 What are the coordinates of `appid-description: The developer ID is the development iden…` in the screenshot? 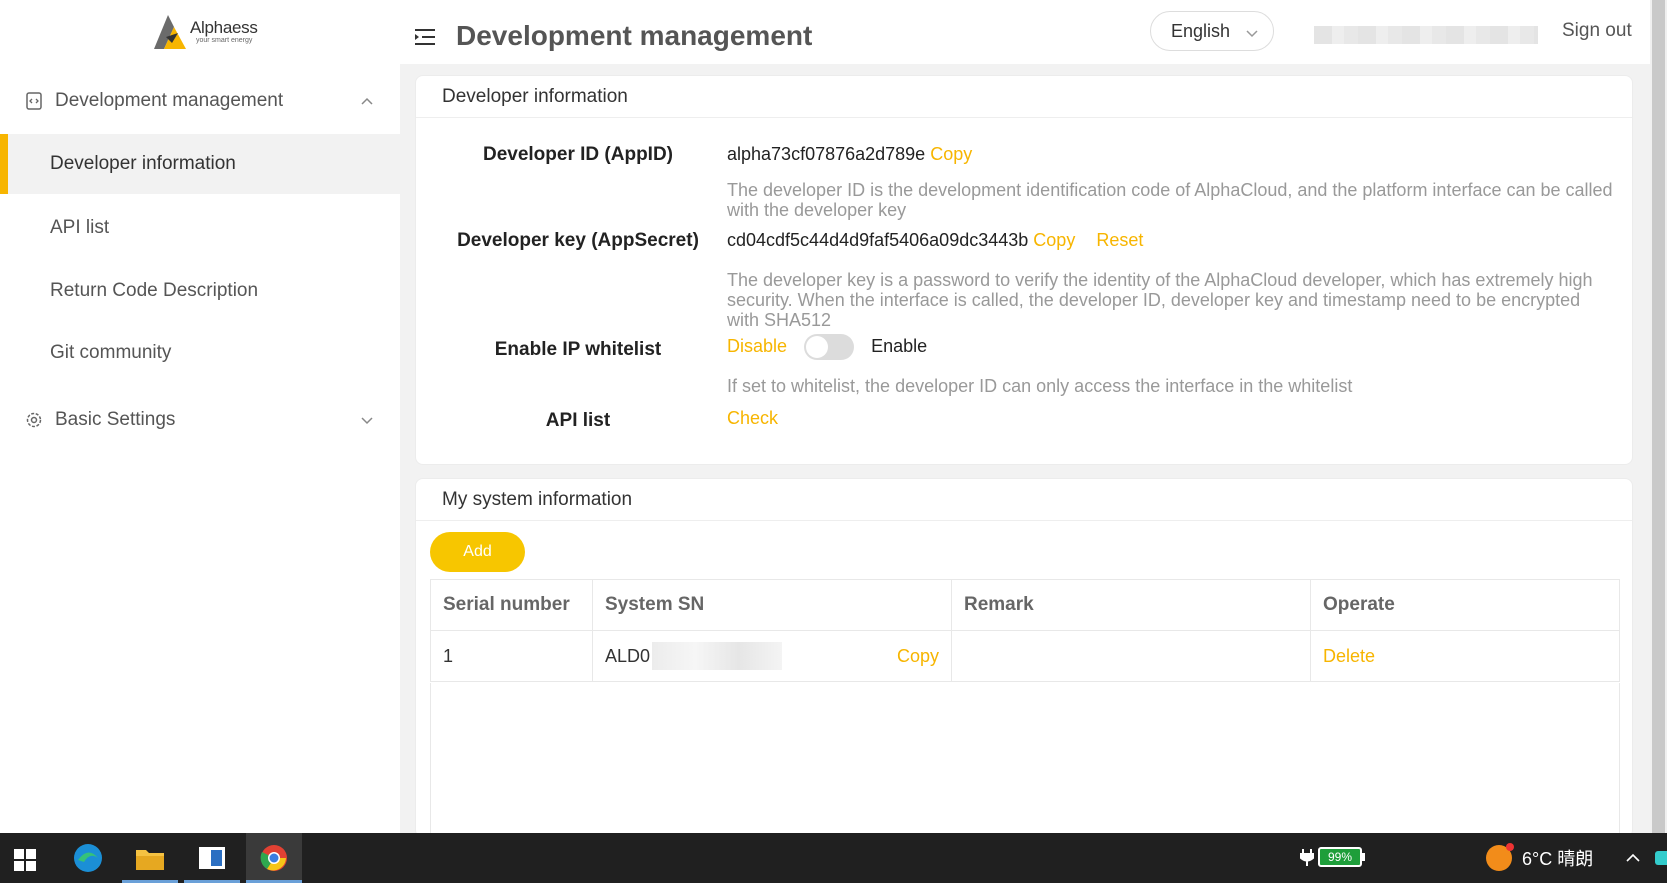 It's located at (1170, 200).